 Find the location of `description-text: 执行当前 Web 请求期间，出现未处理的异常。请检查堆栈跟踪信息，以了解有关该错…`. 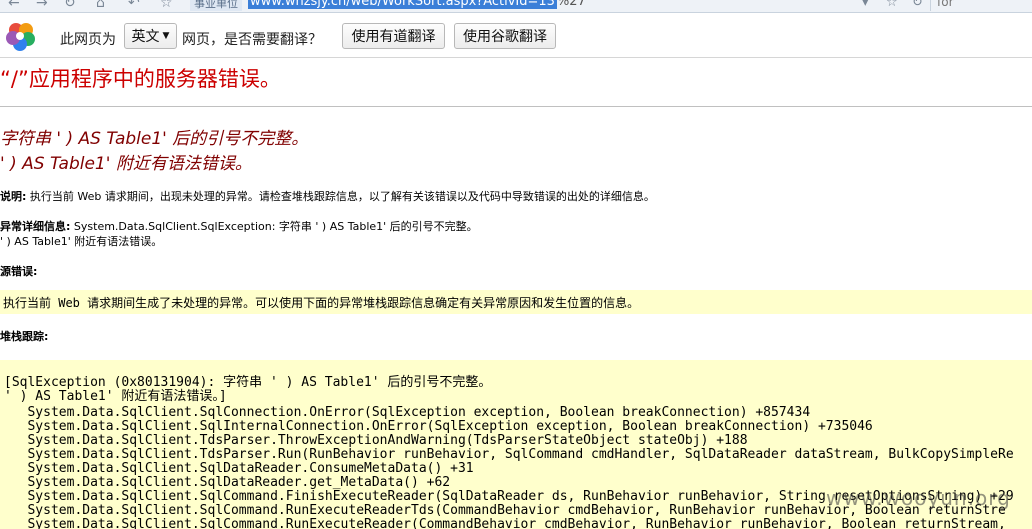

description-text: 执行当前 Web 请求期间，出现未处理的异常。请检查堆栈跟踪信息，以了解有关该错… is located at coordinates (340, 196).